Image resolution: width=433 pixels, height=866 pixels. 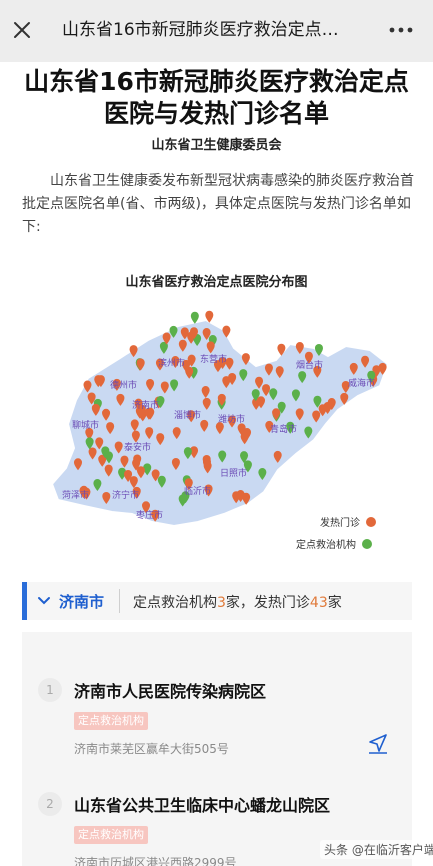 What do you see at coordinates (137, 447) in the screenshot?
I see `map-city-label: 泰安市` at bounding box center [137, 447].